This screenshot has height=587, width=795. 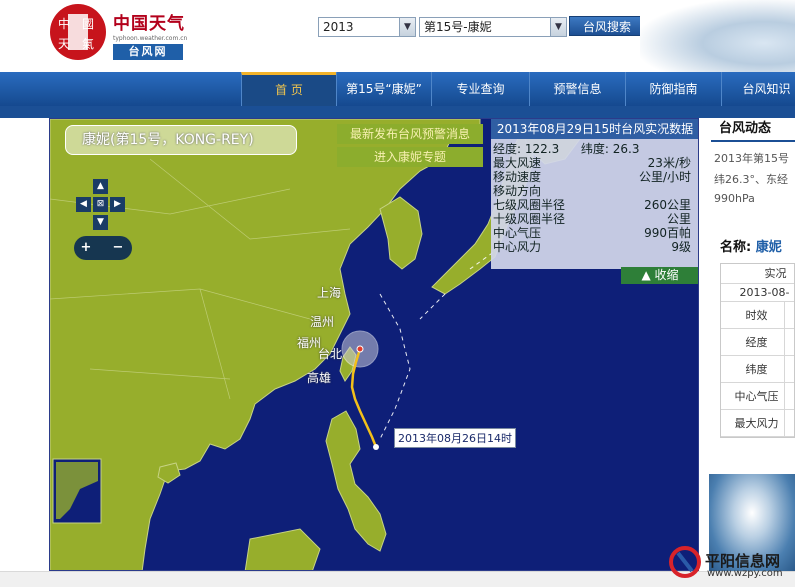 I want to click on pan-reset-icon: ⊠, so click(x=100, y=204).